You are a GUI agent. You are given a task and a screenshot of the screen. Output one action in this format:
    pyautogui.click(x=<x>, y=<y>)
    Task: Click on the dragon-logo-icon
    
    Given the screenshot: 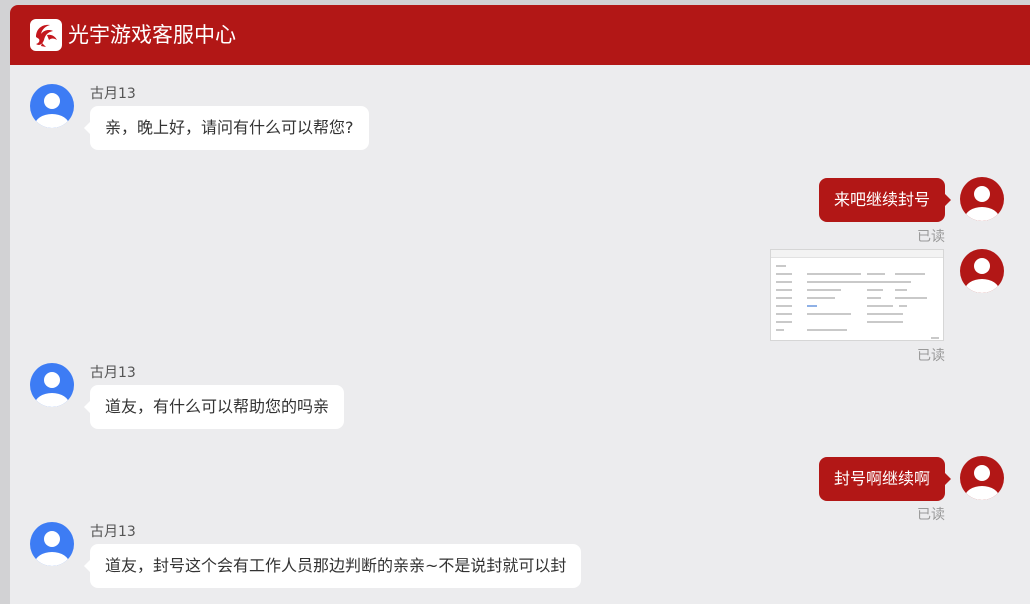 What is the action you would take?
    pyautogui.click(x=46, y=35)
    